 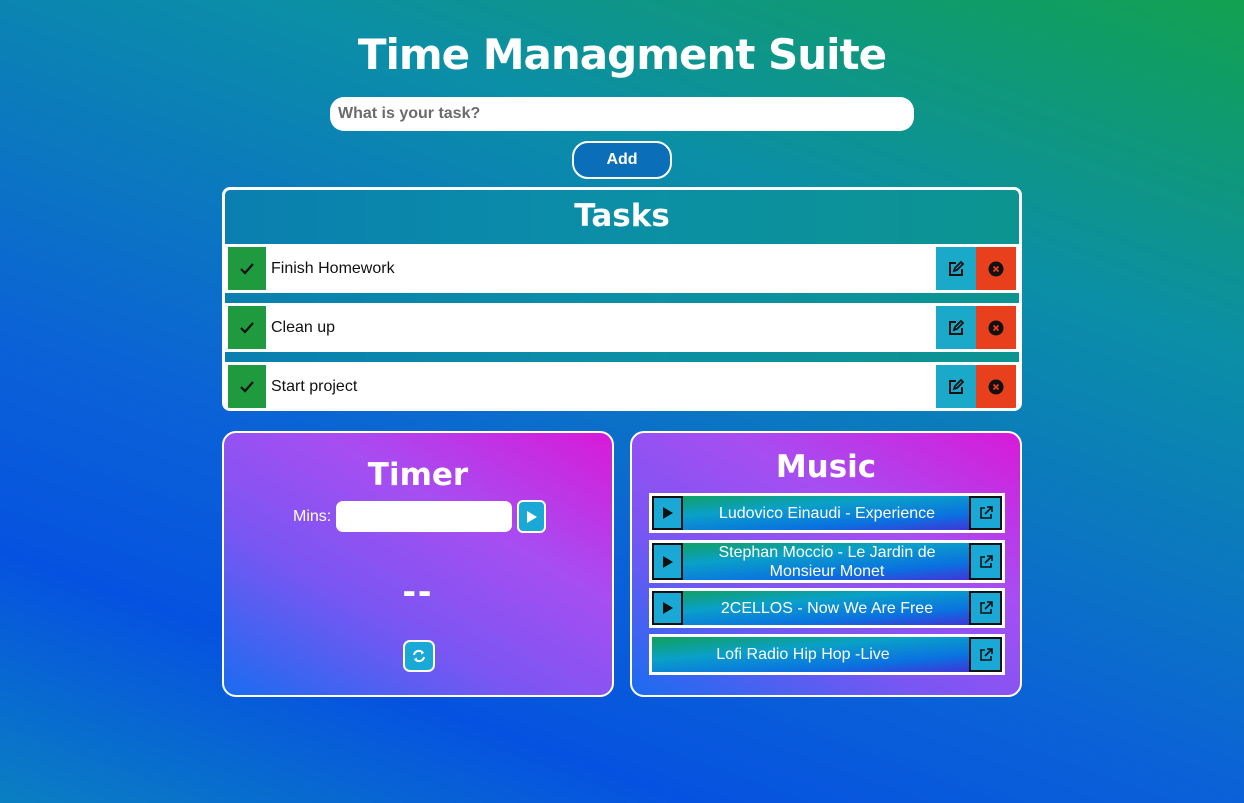 I want to click on task-label: Clean up, so click(x=303, y=327).